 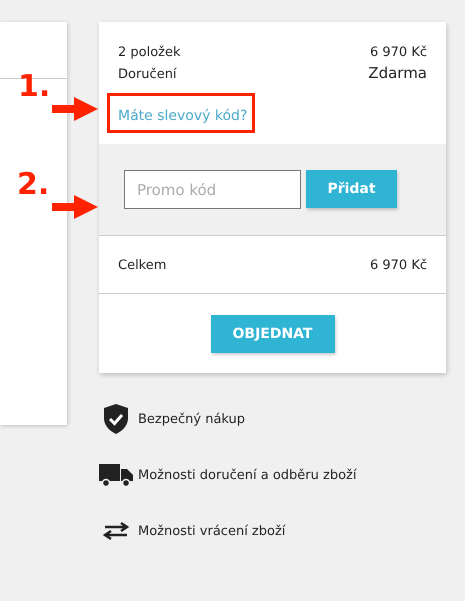 What do you see at coordinates (147, 75) in the screenshot?
I see `summary-label: Doručení` at bounding box center [147, 75].